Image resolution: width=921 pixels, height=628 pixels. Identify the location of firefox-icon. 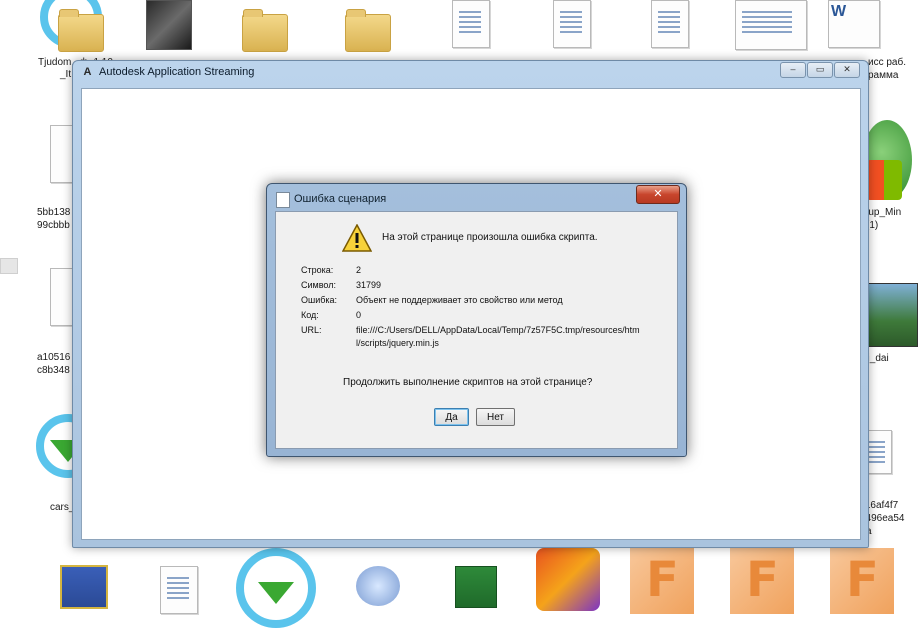
(568, 579).